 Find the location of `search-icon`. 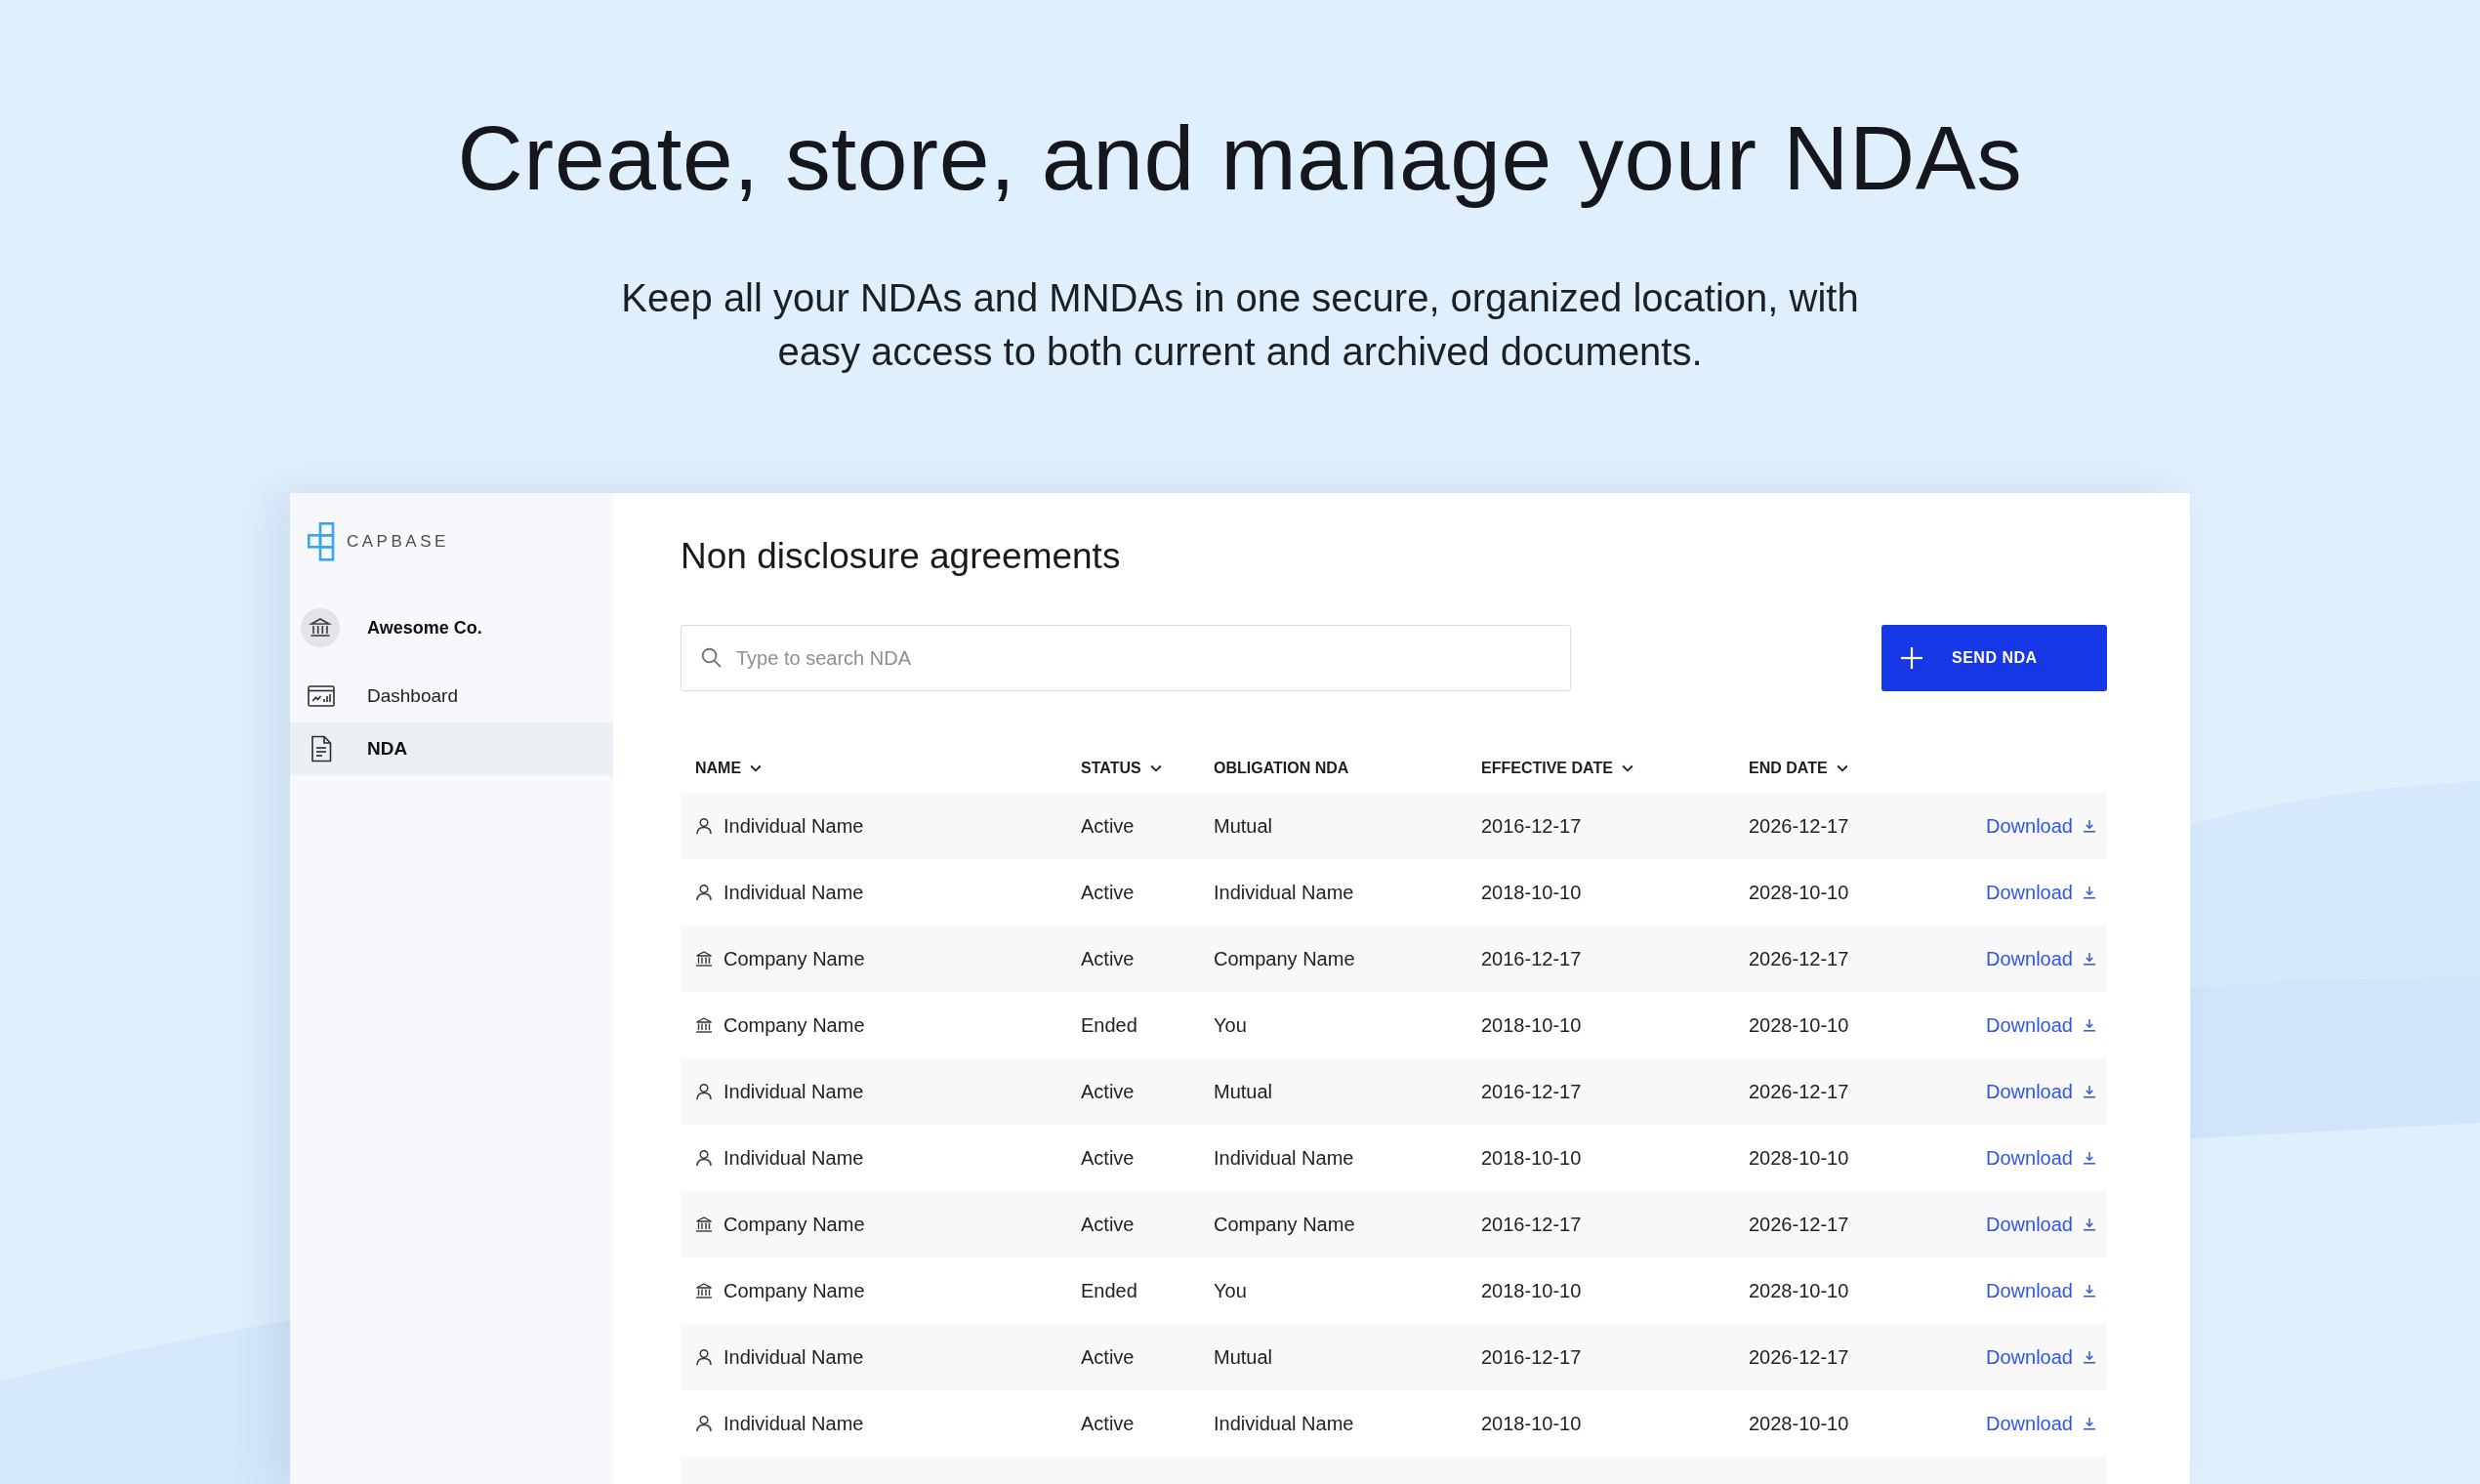

search-icon is located at coordinates (712, 658).